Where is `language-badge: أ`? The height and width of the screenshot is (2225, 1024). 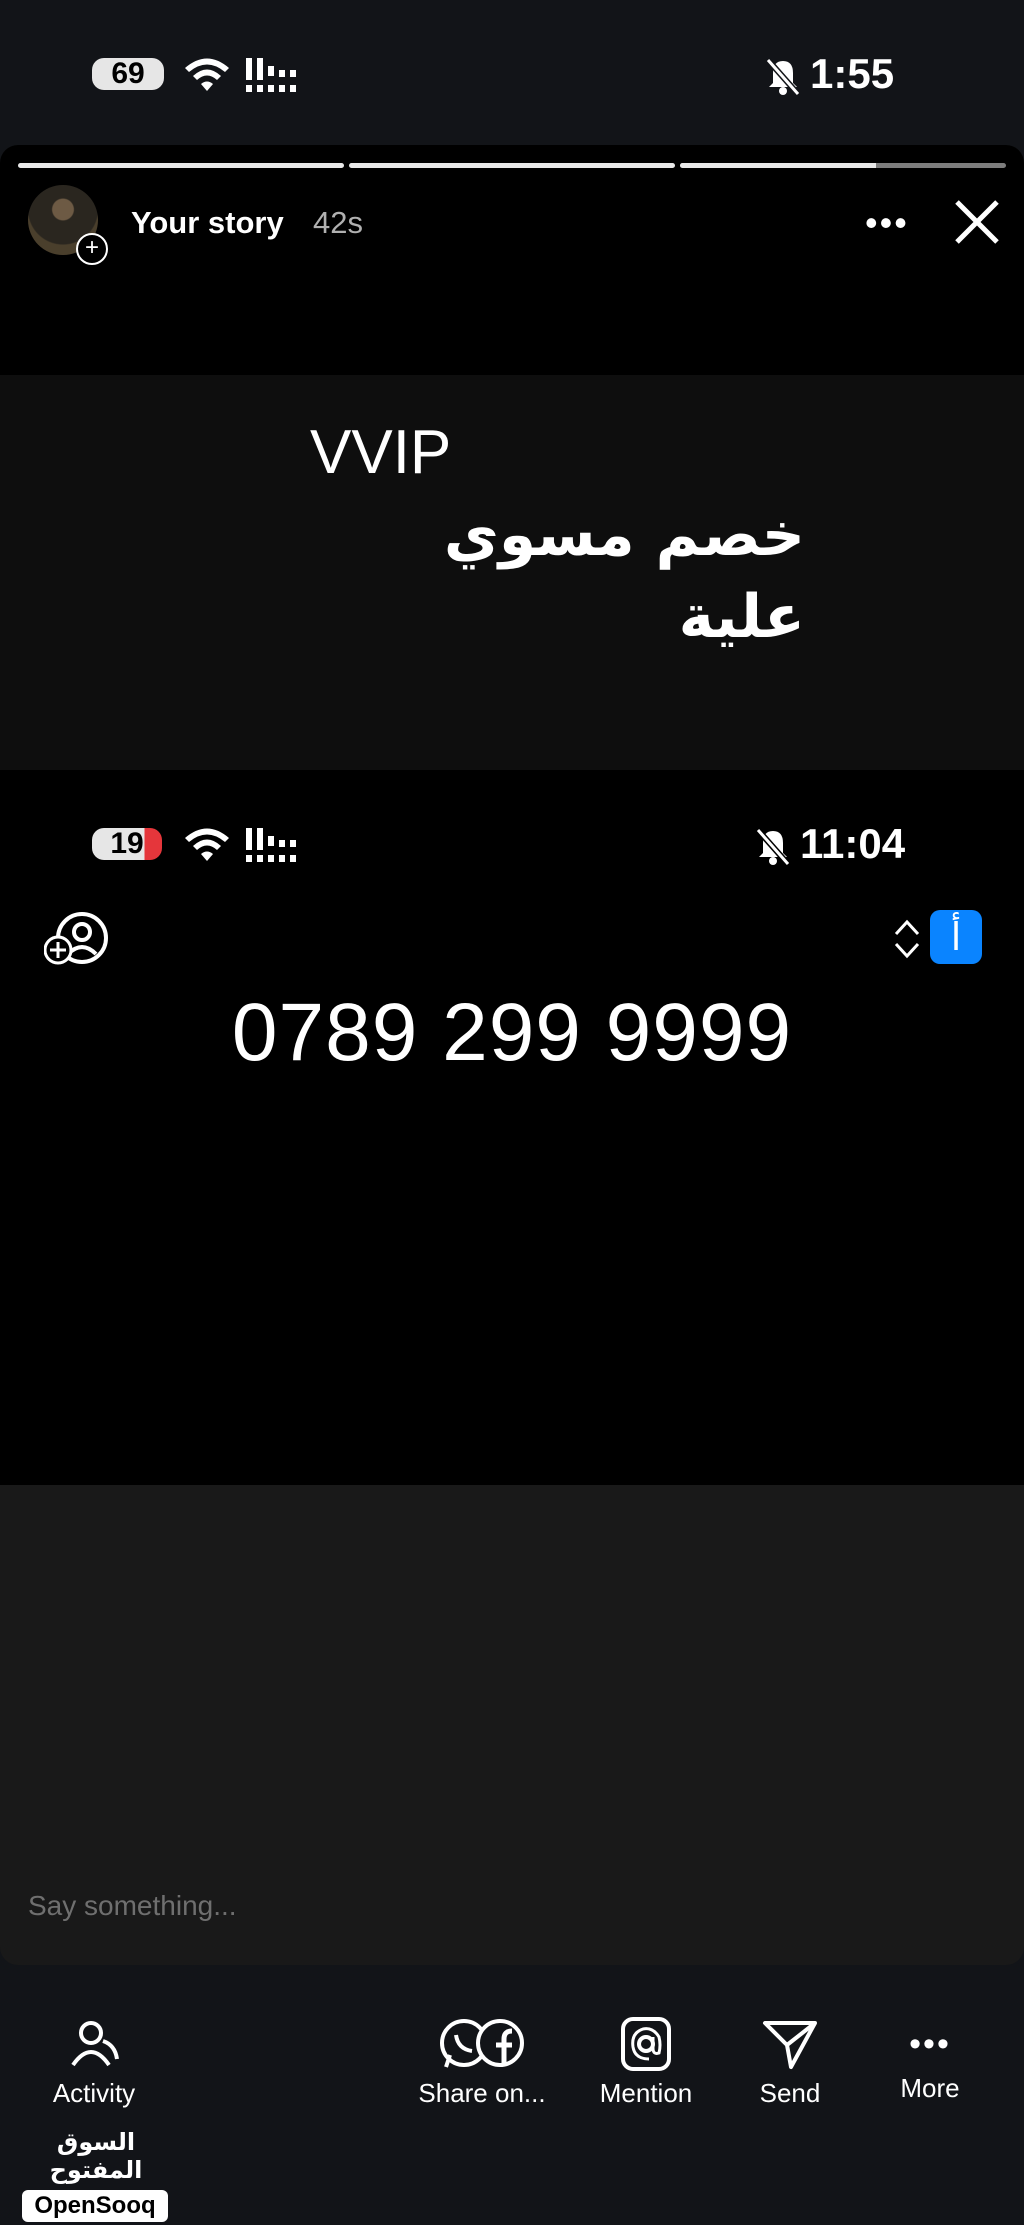 language-badge: أ is located at coordinates (956, 937).